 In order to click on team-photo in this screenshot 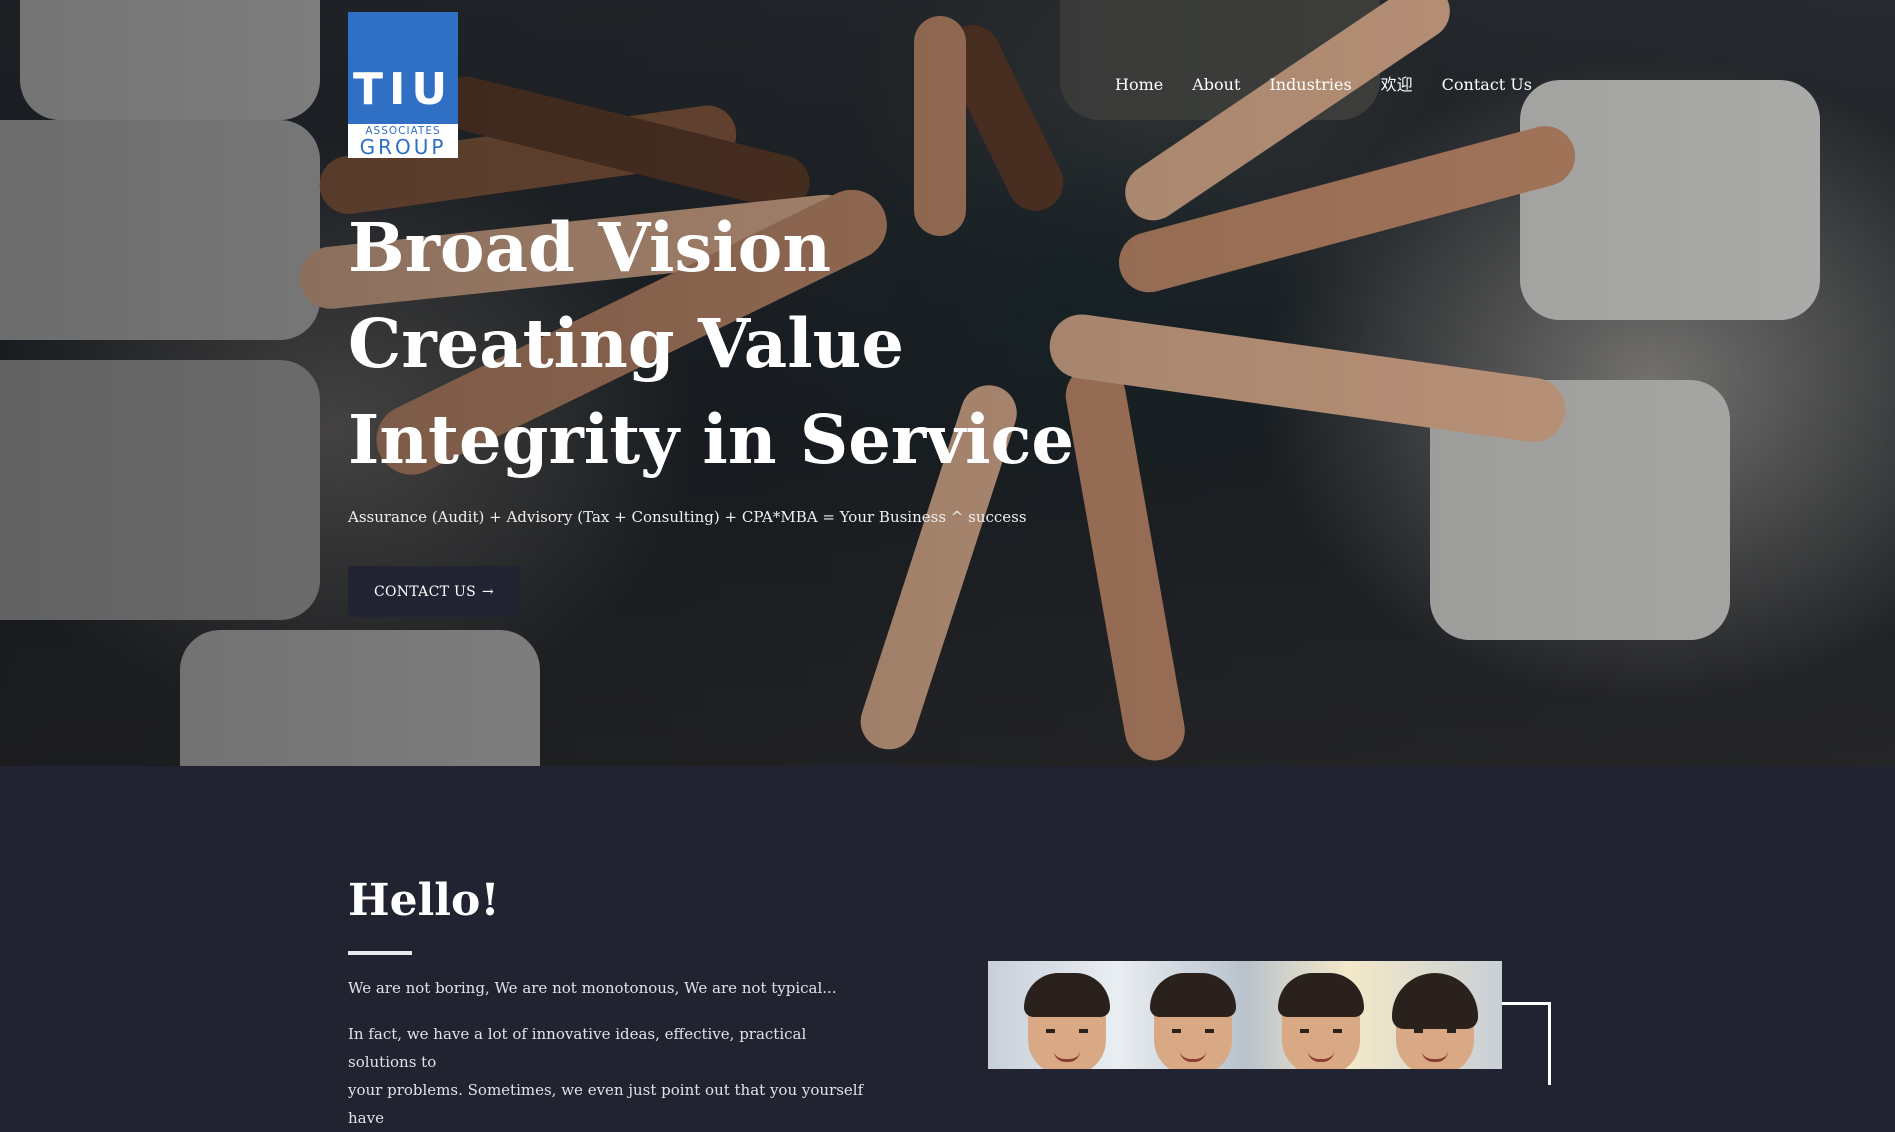, I will do `click(1245, 1015)`.